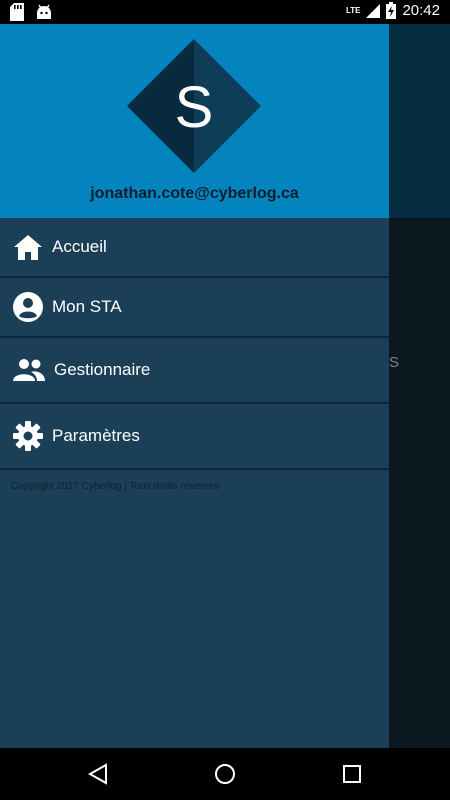 This screenshot has width=450, height=800. What do you see at coordinates (421, 10) in the screenshot?
I see `status-time: 20:42` at bounding box center [421, 10].